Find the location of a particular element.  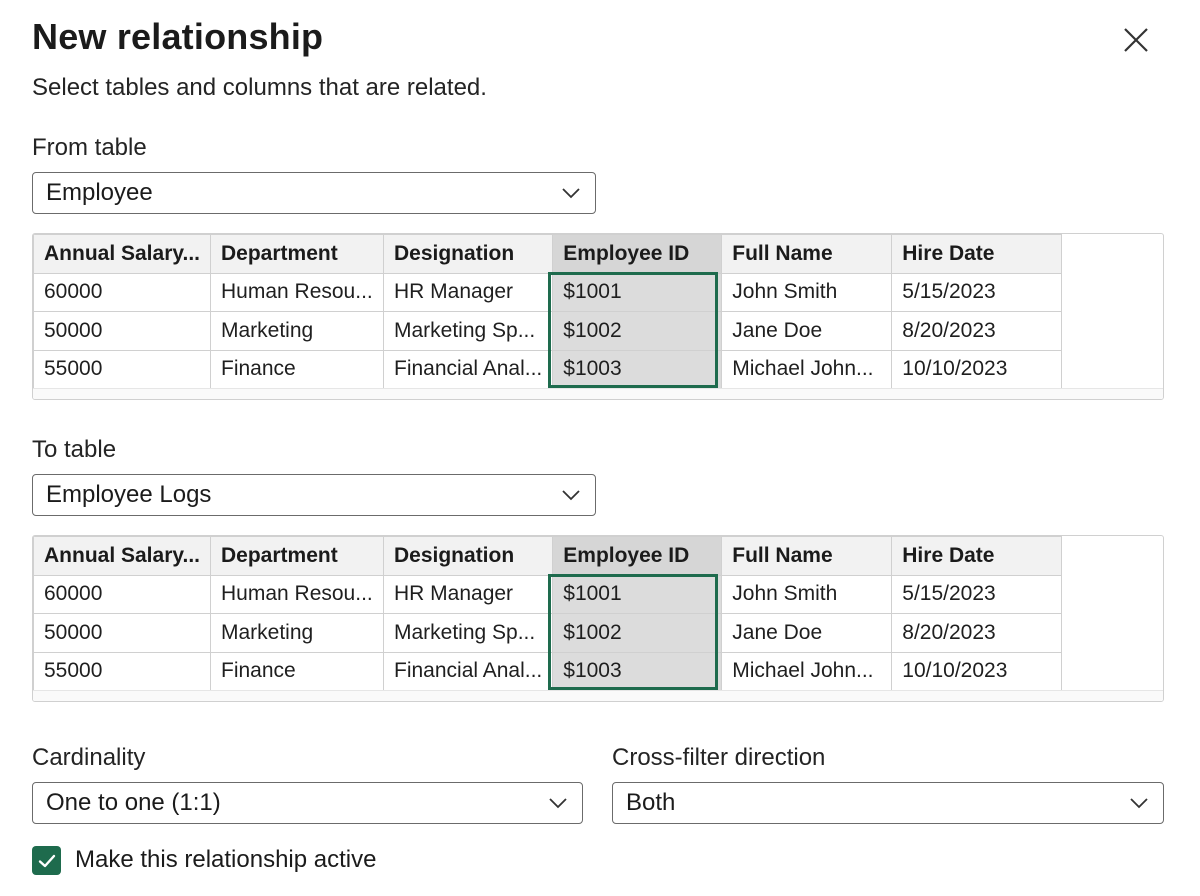

to-table-select-value: Employee Logs is located at coordinates (129, 494).